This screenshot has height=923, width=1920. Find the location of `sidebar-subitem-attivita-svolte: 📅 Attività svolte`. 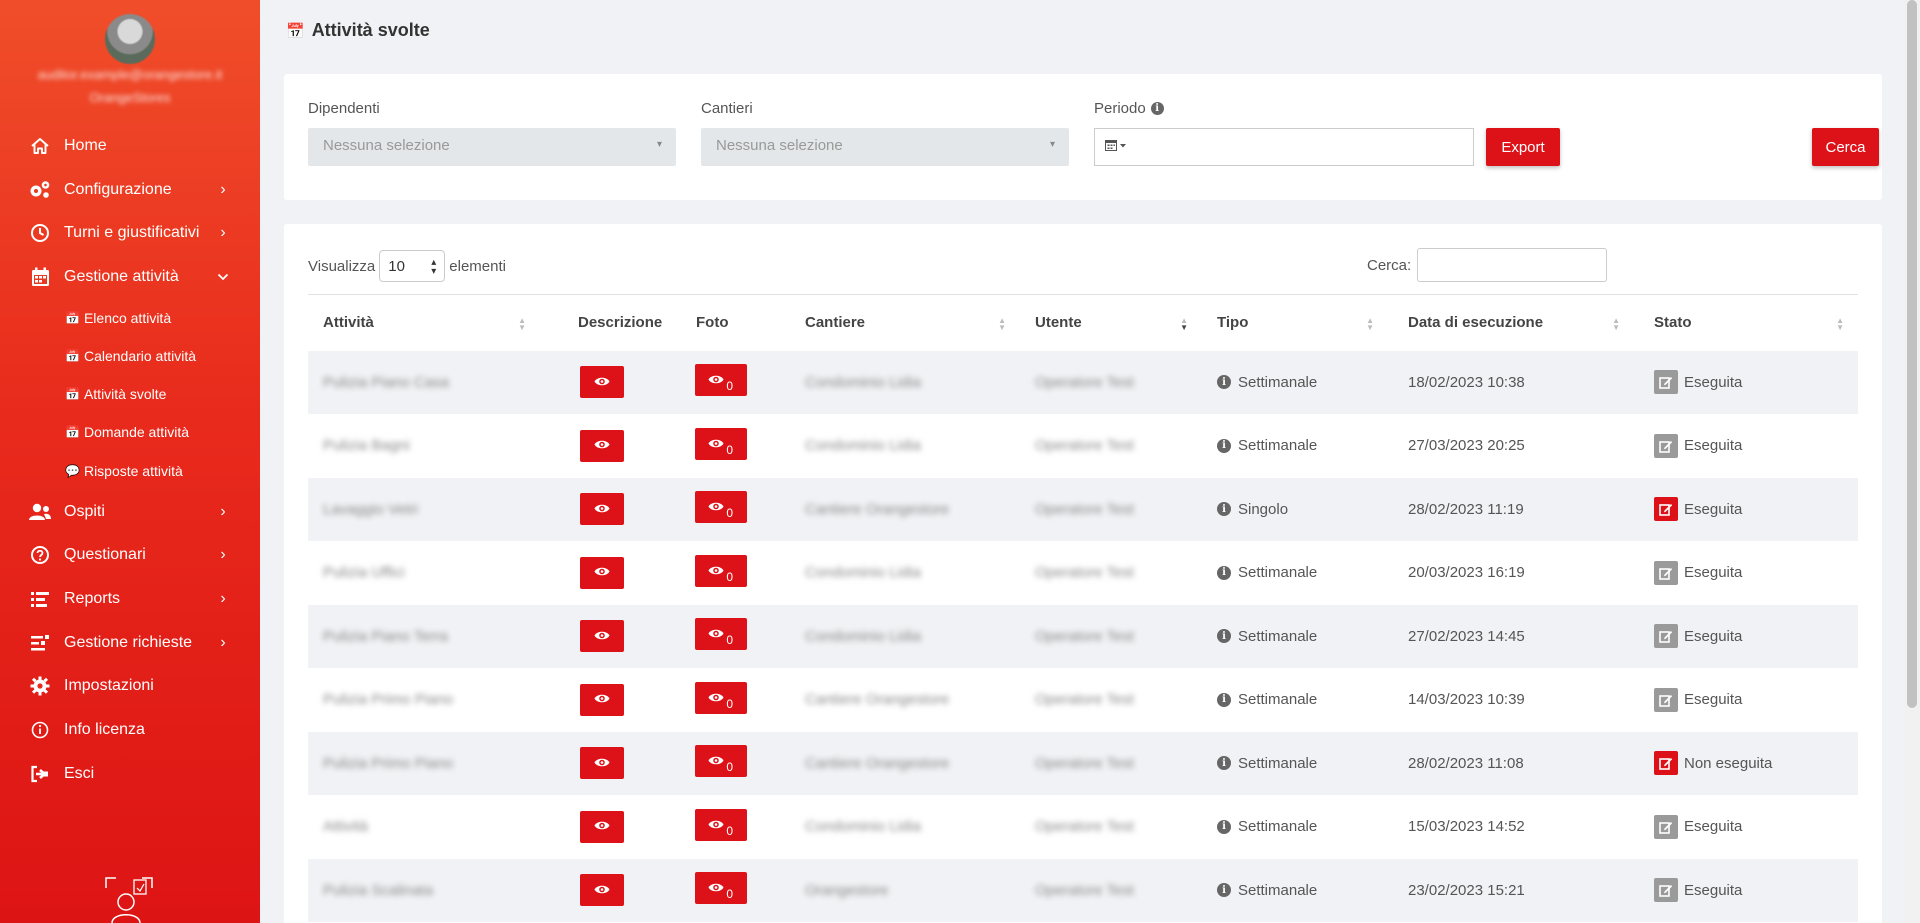

sidebar-subitem-attivita-svolte: 📅 Attività svolte is located at coordinates (130, 394).